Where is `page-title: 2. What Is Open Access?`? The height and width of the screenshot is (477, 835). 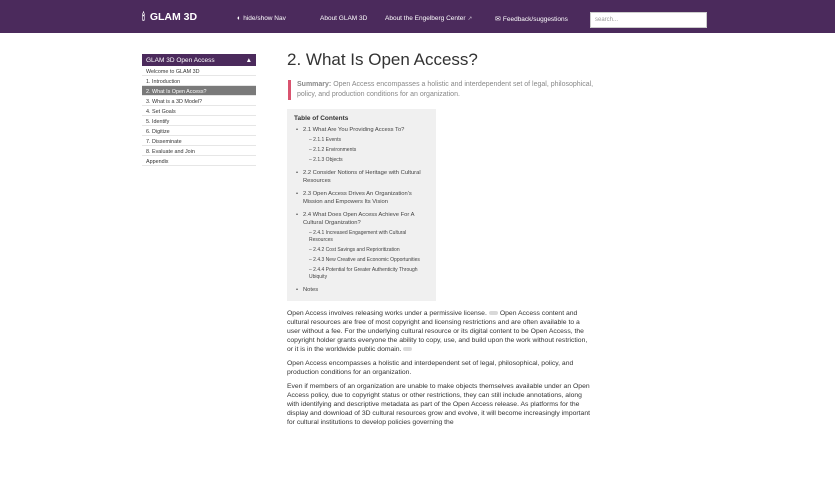
page-title: 2. What Is Open Access? is located at coordinates (382, 59).